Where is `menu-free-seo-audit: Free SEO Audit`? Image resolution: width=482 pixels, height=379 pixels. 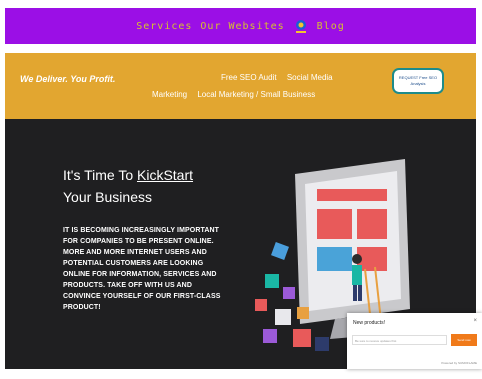 menu-free-seo-audit: Free SEO Audit is located at coordinates (249, 77).